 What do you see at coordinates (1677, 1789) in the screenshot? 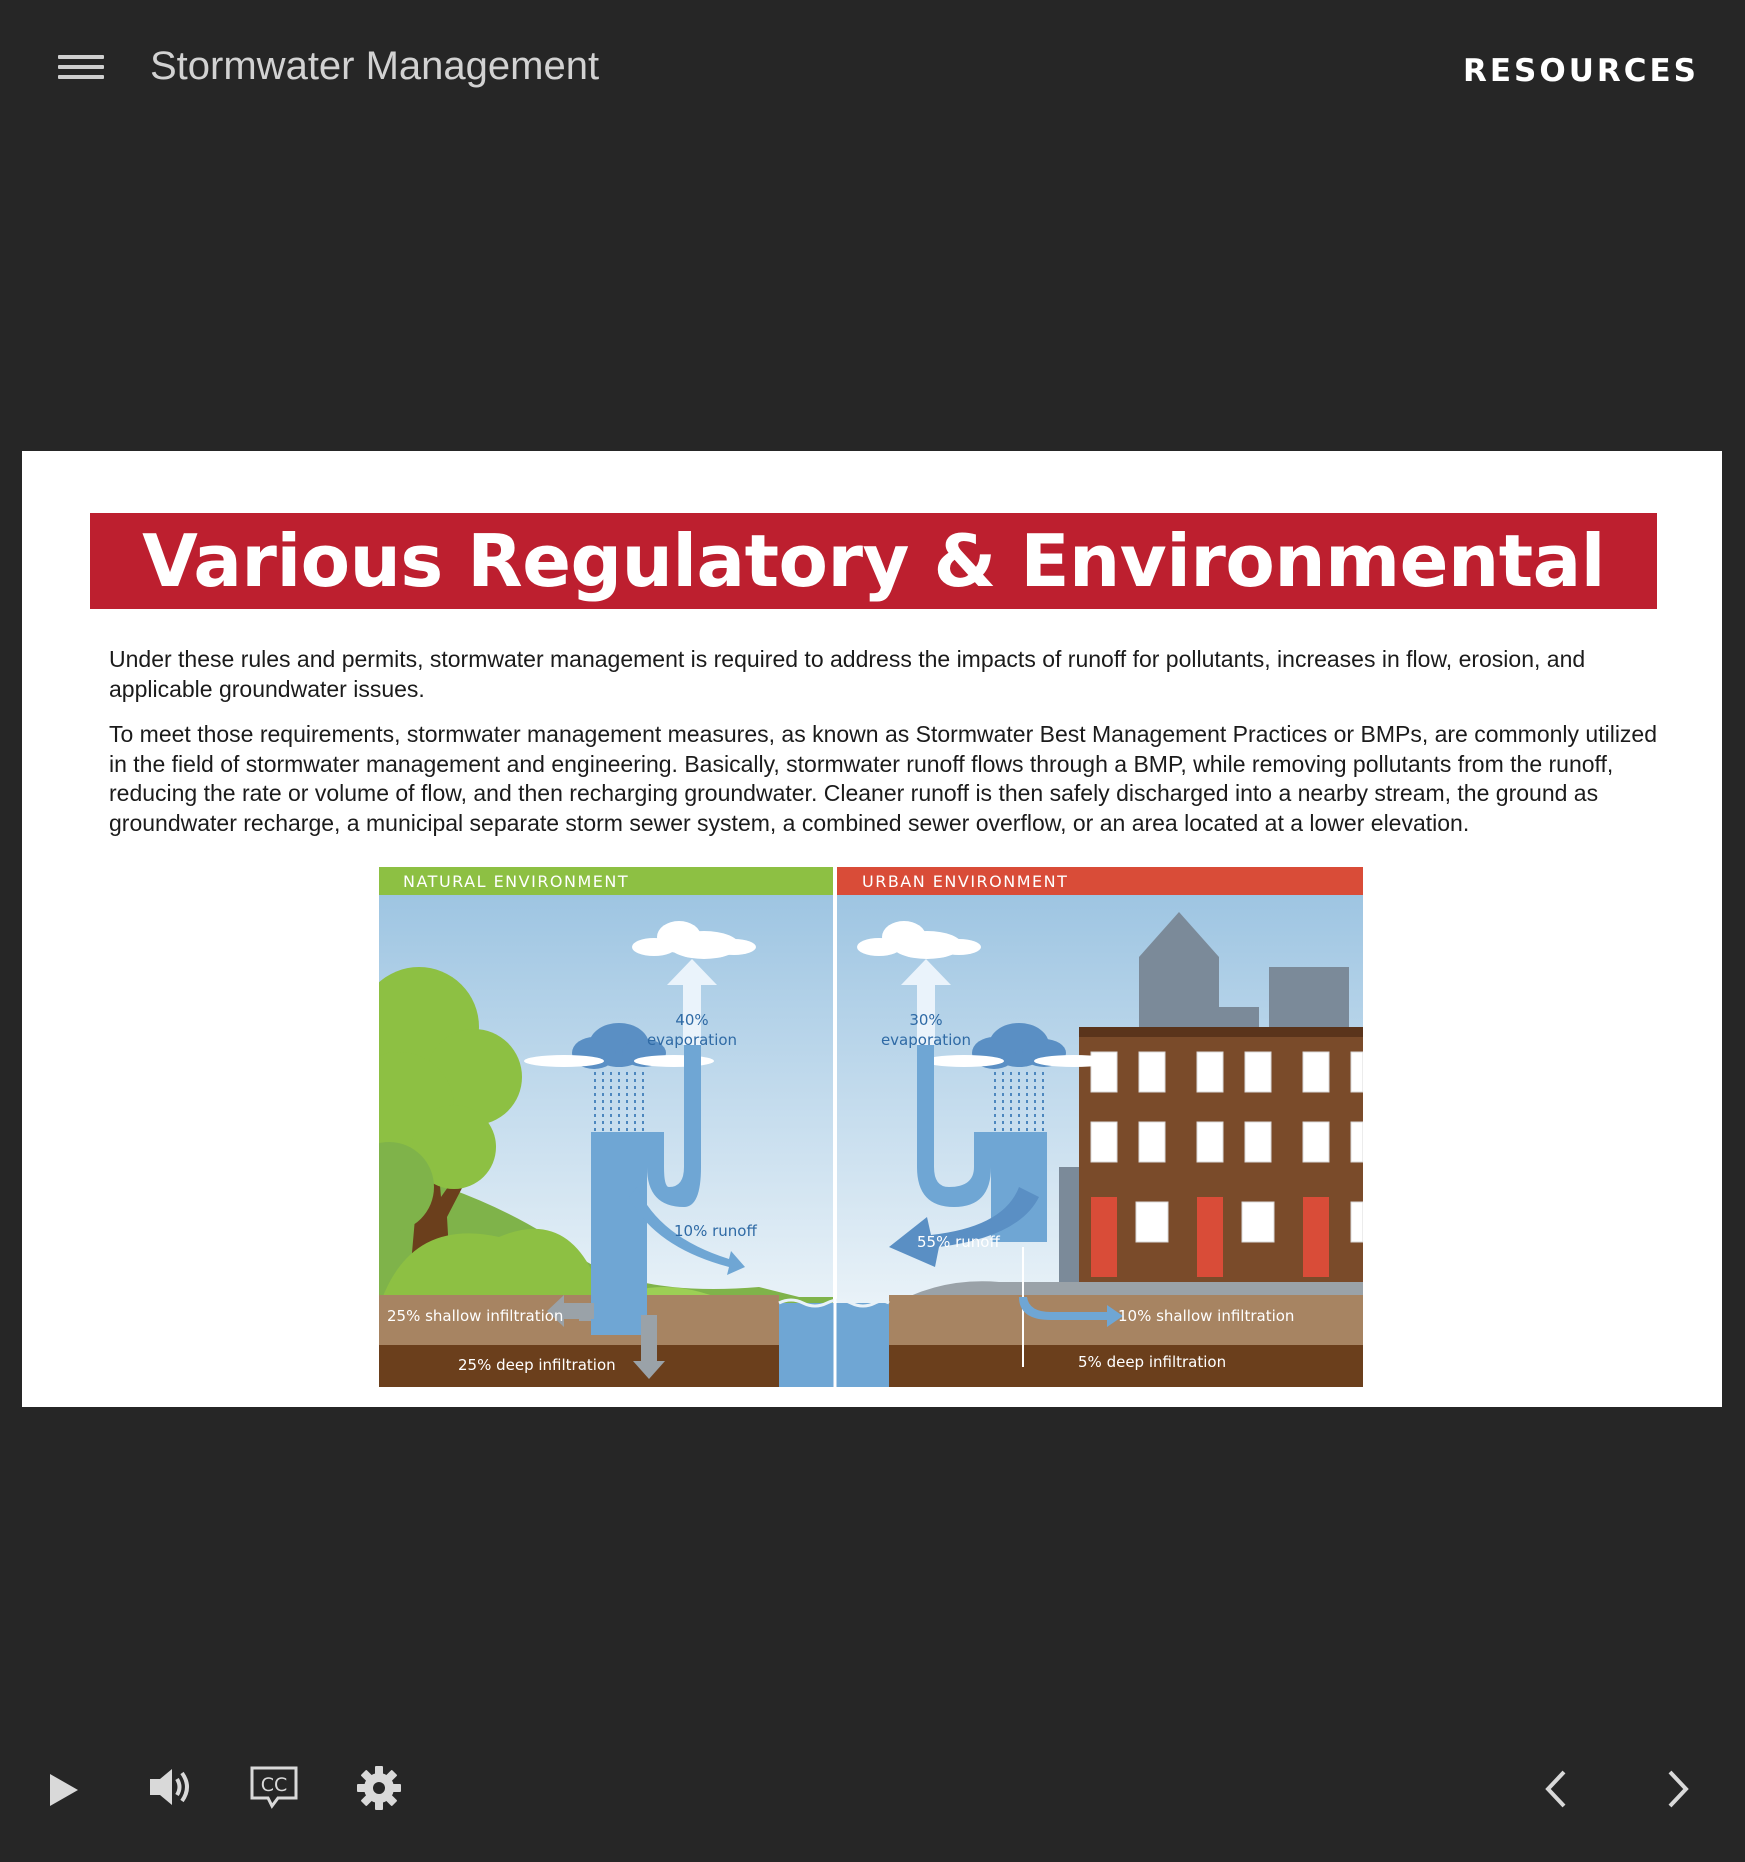
I see `chevron-right-icon` at bounding box center [1677, 1789].